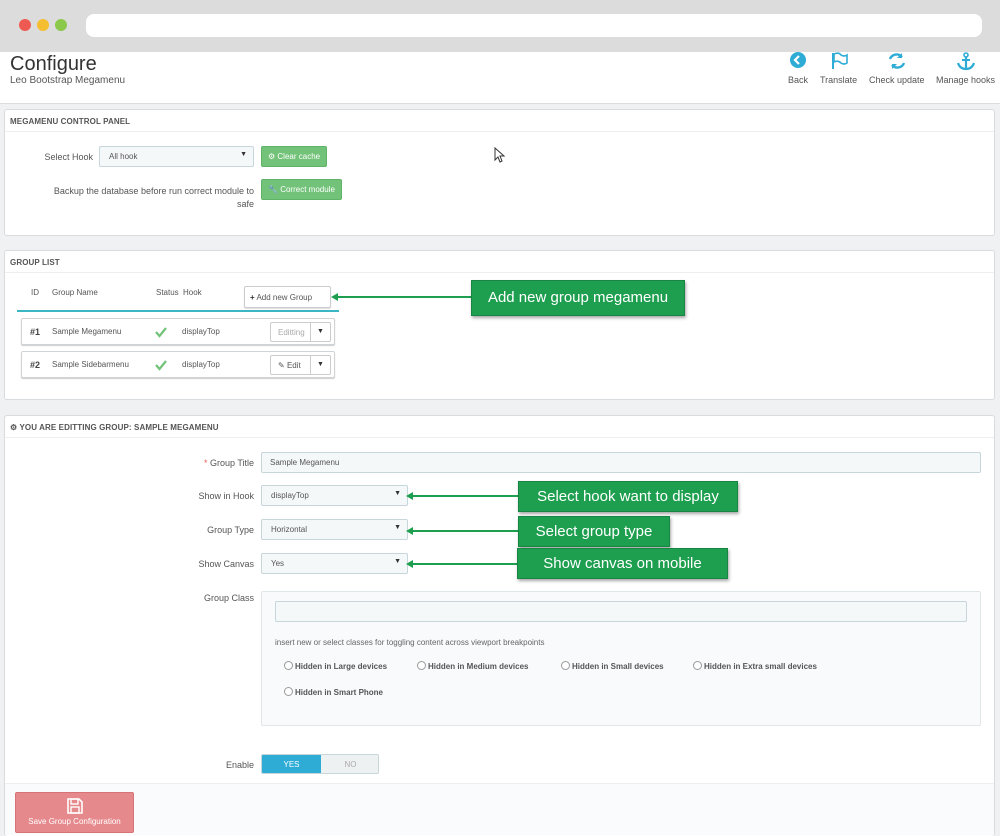 This screenshot has height=836, width=1000. I want to click on group-type-value: Horizontal, so click(289, 529).